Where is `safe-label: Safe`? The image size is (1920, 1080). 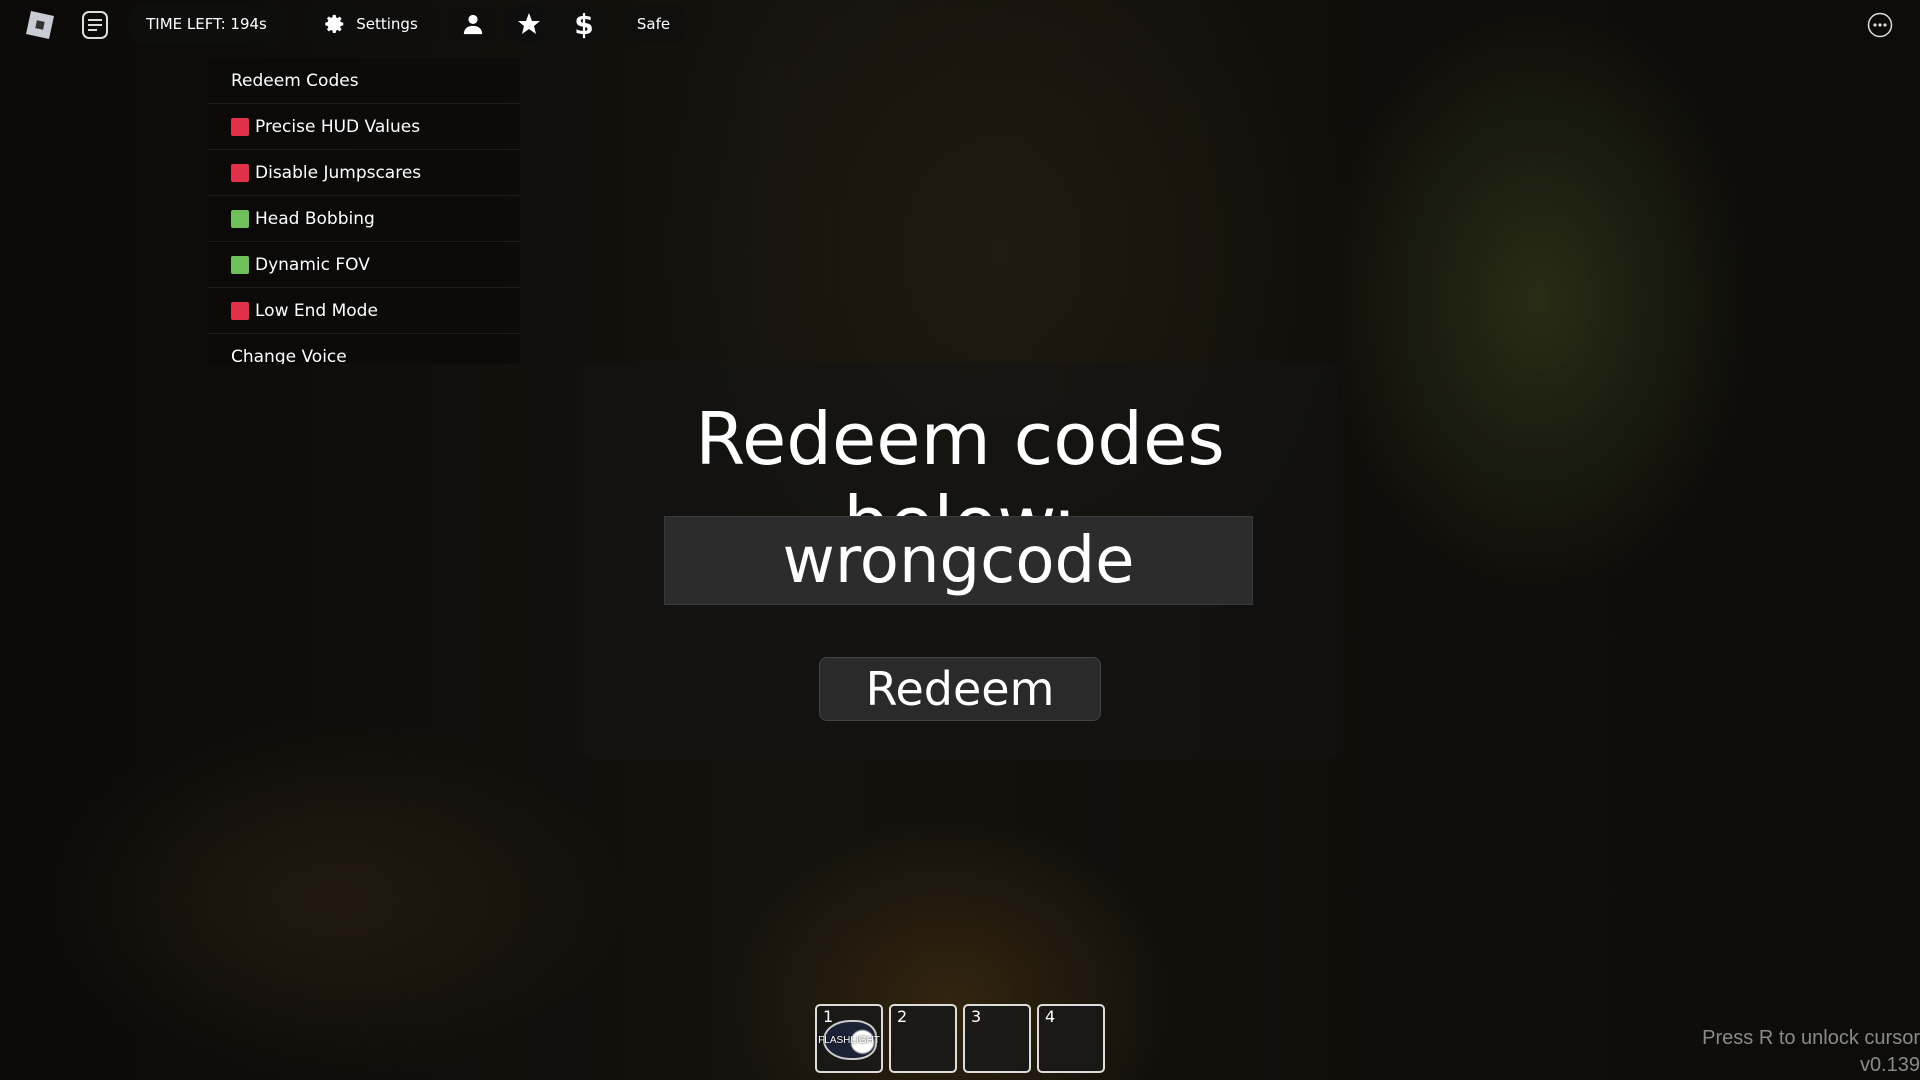
safe-label: Safe is located at coordinates (653, 24).